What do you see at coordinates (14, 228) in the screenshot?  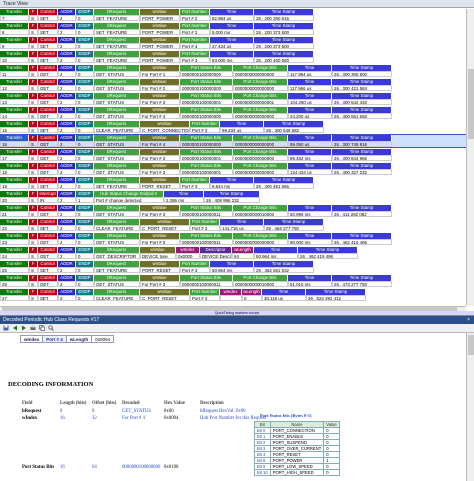 I see `transfer-id: 22` at bounding box center [14, 228].